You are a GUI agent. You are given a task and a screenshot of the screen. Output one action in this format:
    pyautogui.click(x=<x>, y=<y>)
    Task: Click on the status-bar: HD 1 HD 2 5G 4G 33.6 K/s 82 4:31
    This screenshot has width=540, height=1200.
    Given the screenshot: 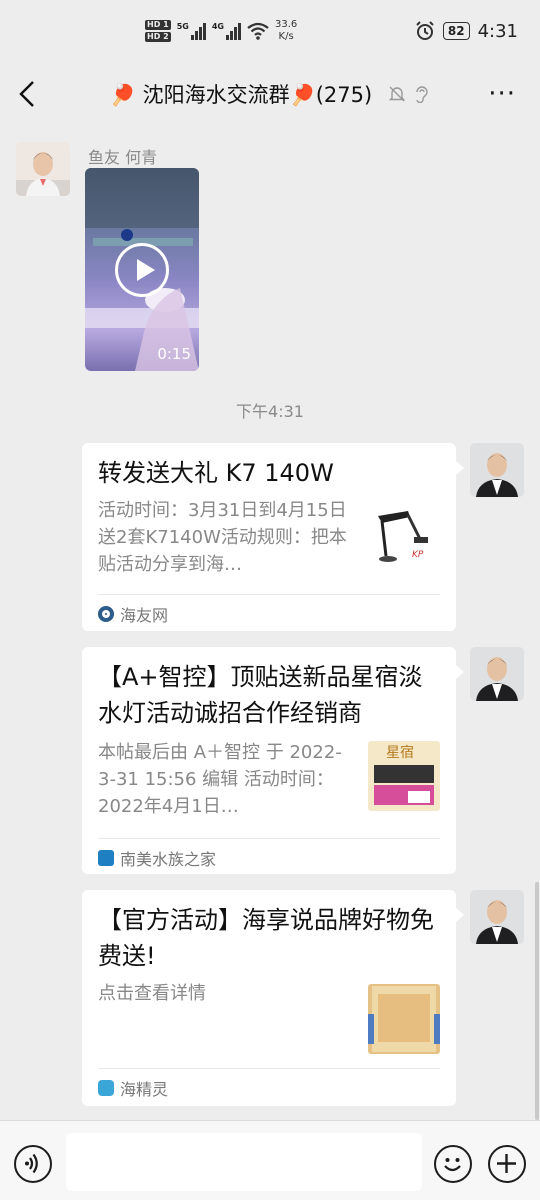 What is the action you would take?
    pyautogui.click(x=270, y=31)
    